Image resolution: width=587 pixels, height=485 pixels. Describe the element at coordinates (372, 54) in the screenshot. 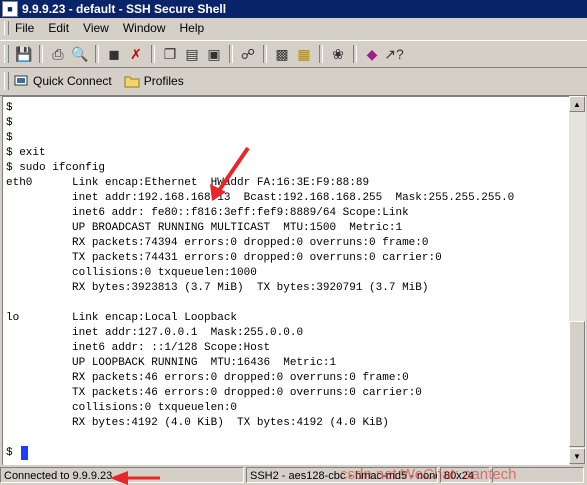

I see `help-book-icon: ◆` at that location.